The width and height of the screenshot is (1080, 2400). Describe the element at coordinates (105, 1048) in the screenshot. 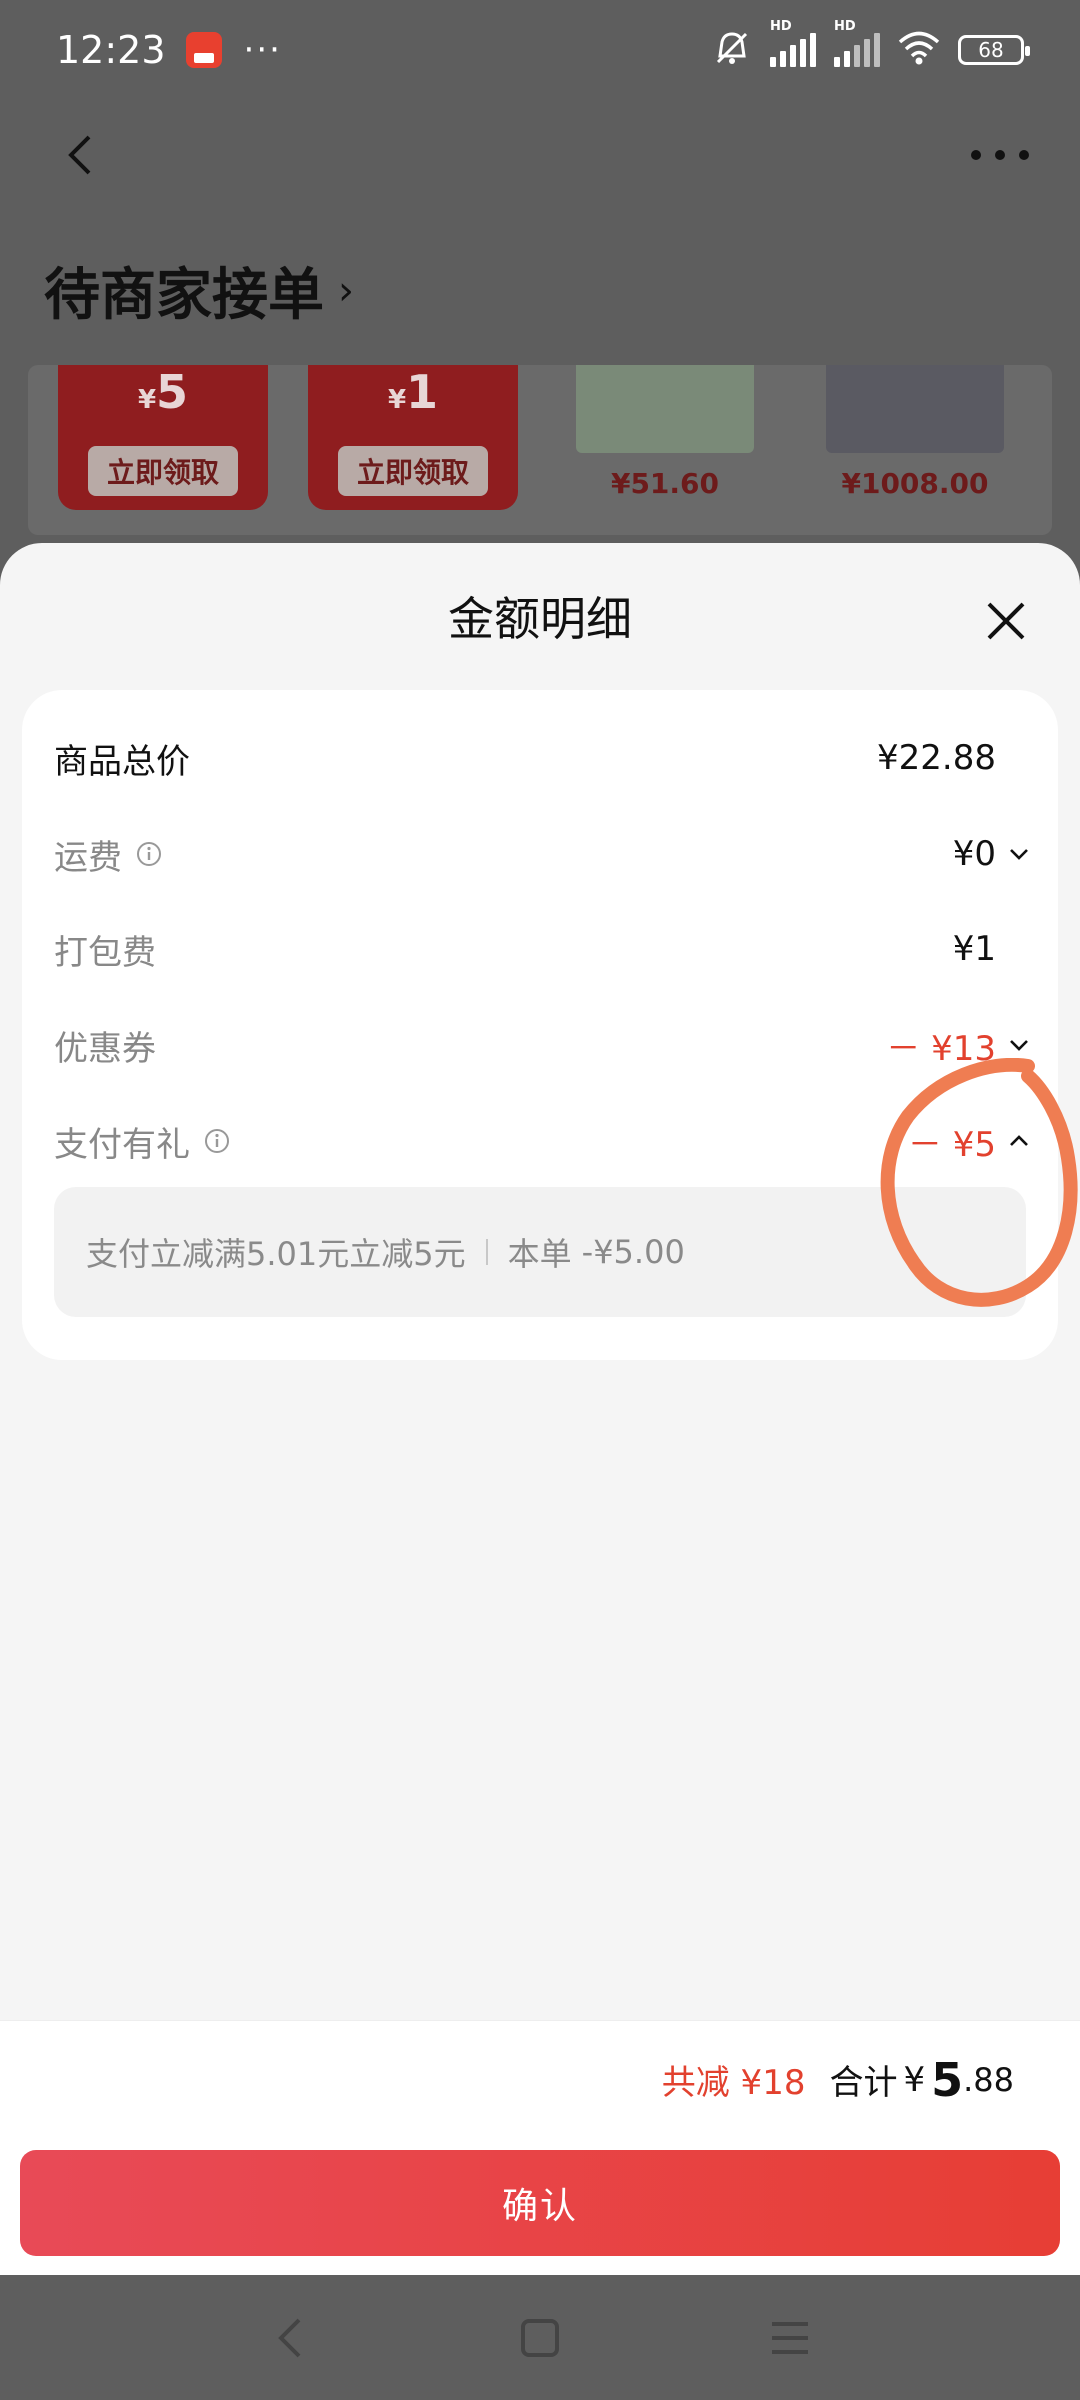

I see `coupon-label: 优惠券` at that location.